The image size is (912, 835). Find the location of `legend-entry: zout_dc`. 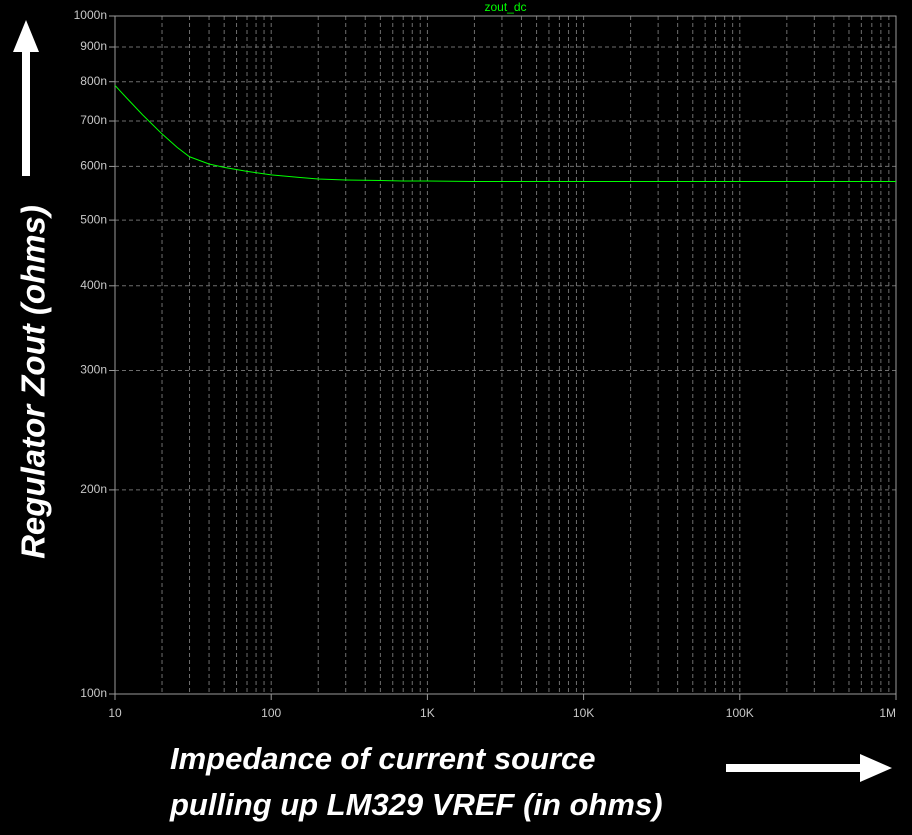

legend-entry: zout_dc is located at coordinates (505, 7).